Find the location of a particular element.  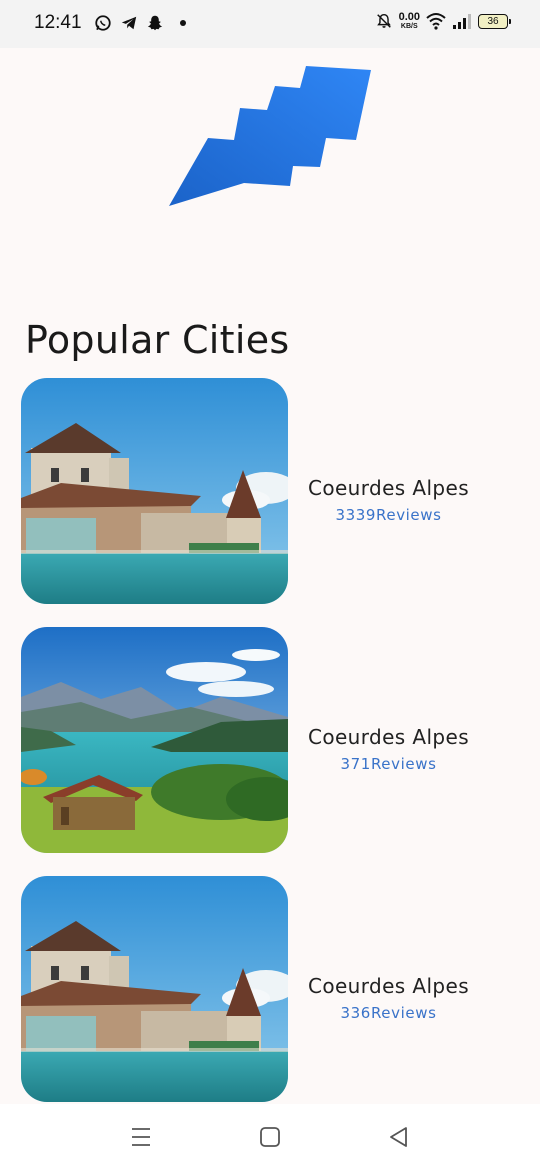

system-nav-bar is located at coordinates (270, 1137).